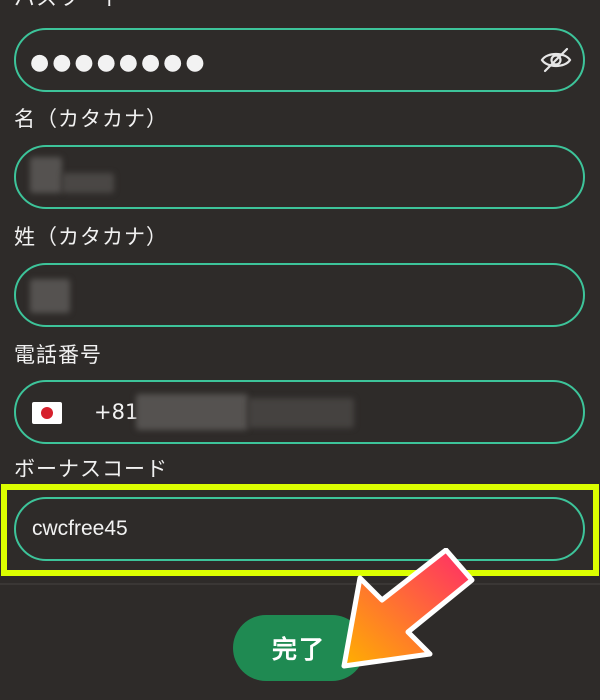 The image size is (600, 700). I want to click on blurred-first-name-tail, so click(88, 183).